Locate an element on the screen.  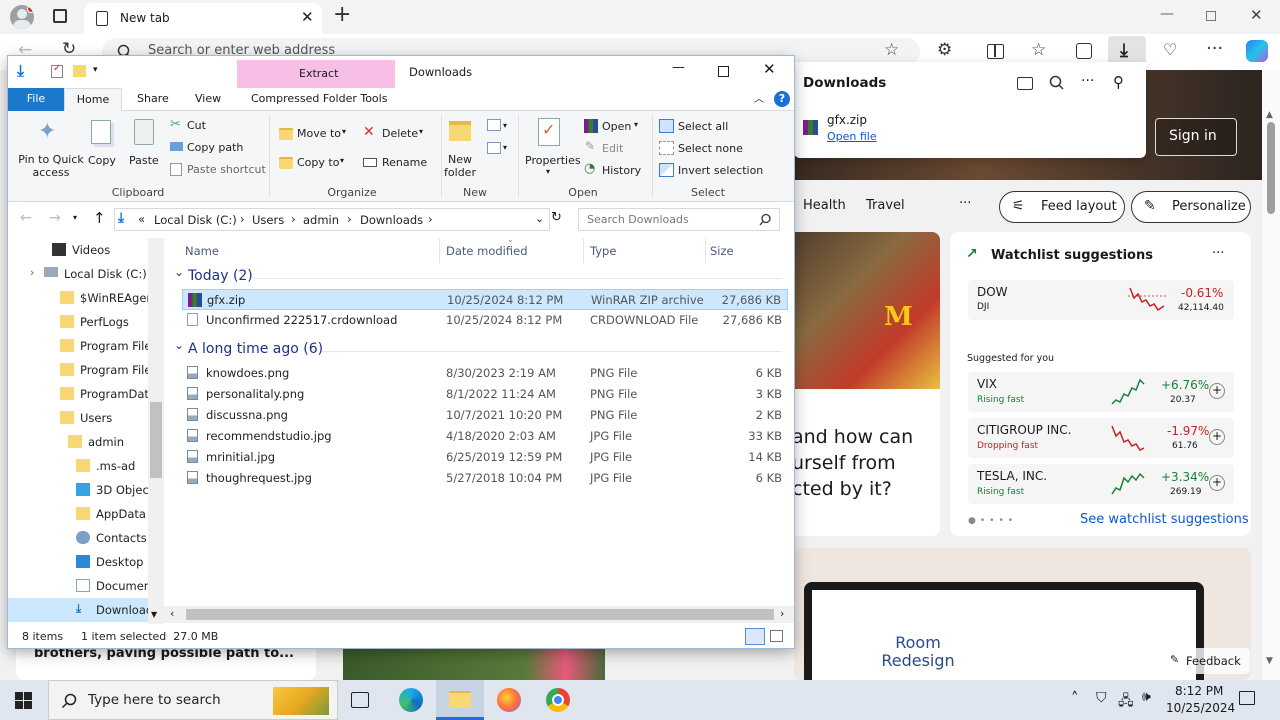
download-file-name: gfx.zip is located at coordinates (847, 120).